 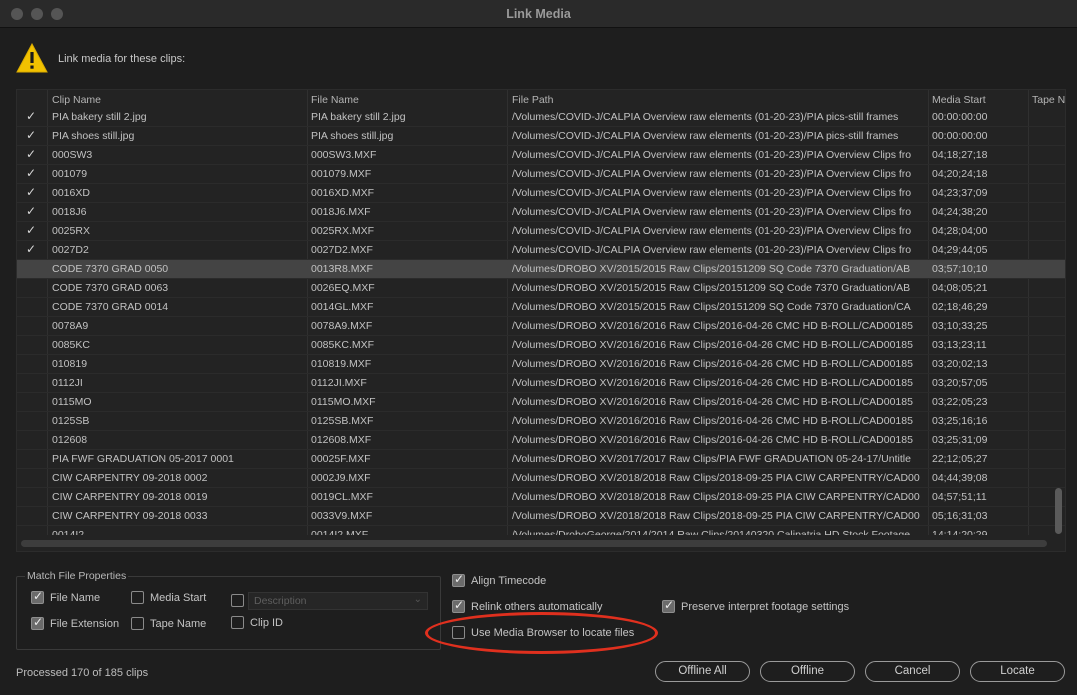 I want to click on file-name-cell: 0125SB.MXF, so click(x=342, y=421).